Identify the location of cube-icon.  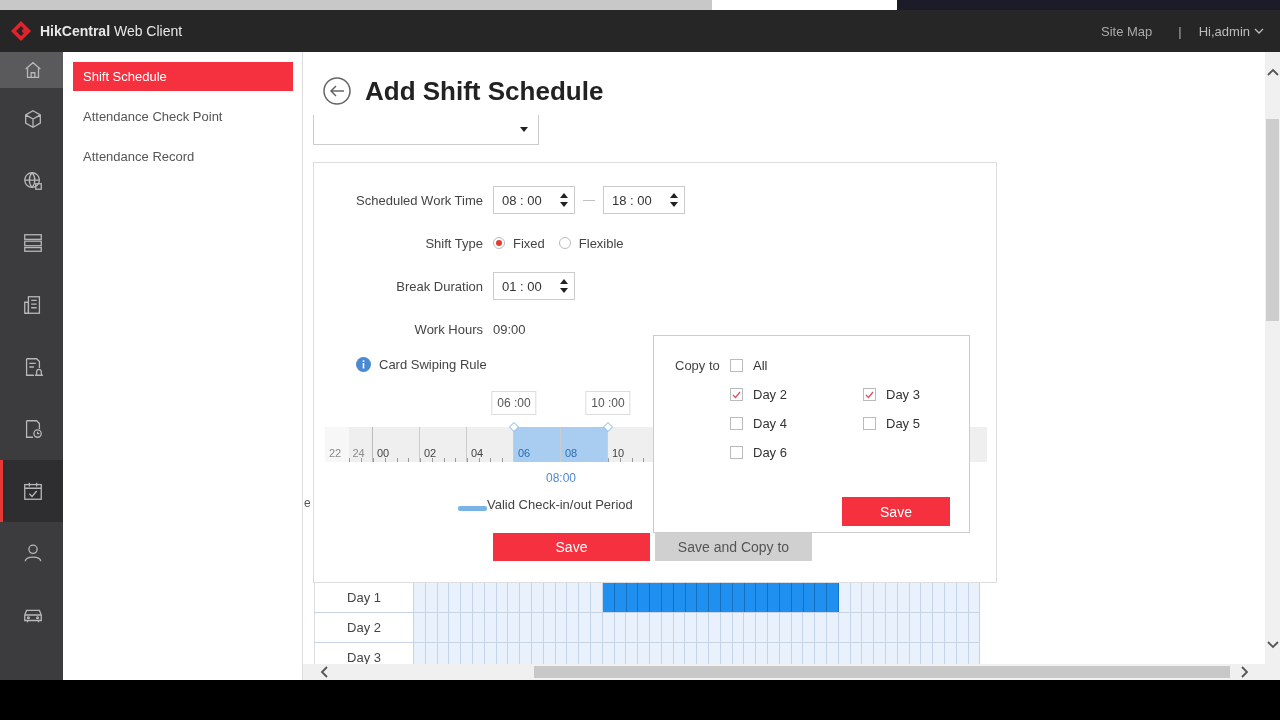
(33, 119).